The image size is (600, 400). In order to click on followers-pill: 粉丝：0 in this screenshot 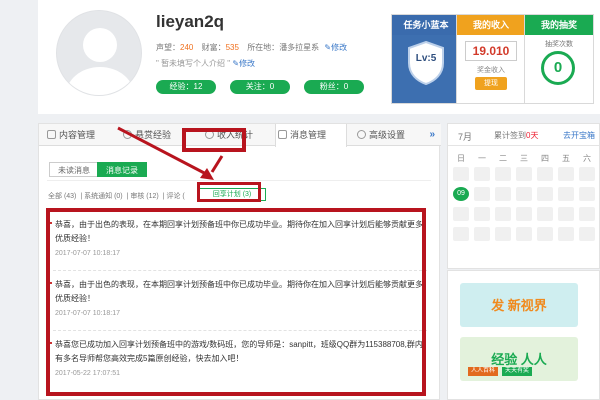, I will do `click(334, 87)`.